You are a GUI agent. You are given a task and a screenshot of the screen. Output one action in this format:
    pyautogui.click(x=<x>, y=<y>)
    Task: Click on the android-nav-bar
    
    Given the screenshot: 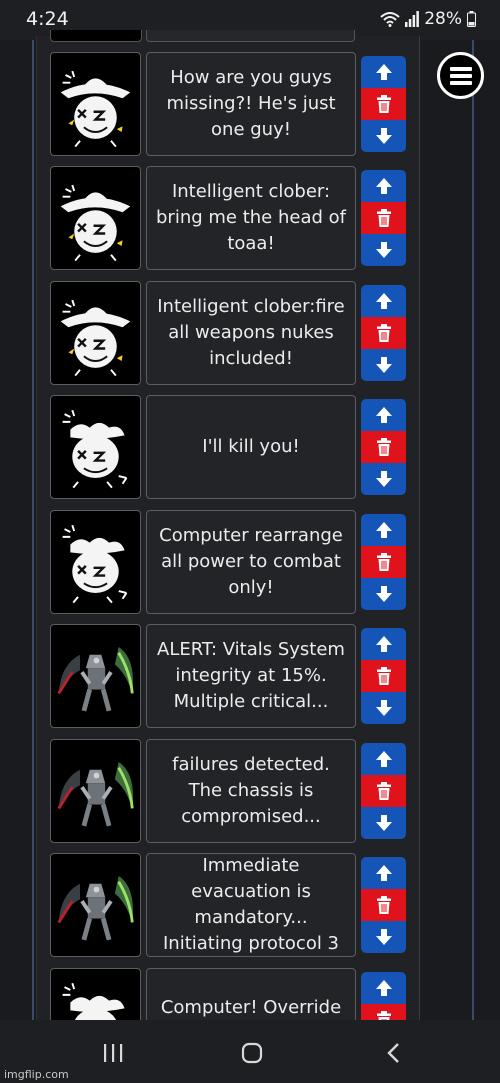 What is the action you would take?
    pyautogui.click(x=250, y=1051)
    